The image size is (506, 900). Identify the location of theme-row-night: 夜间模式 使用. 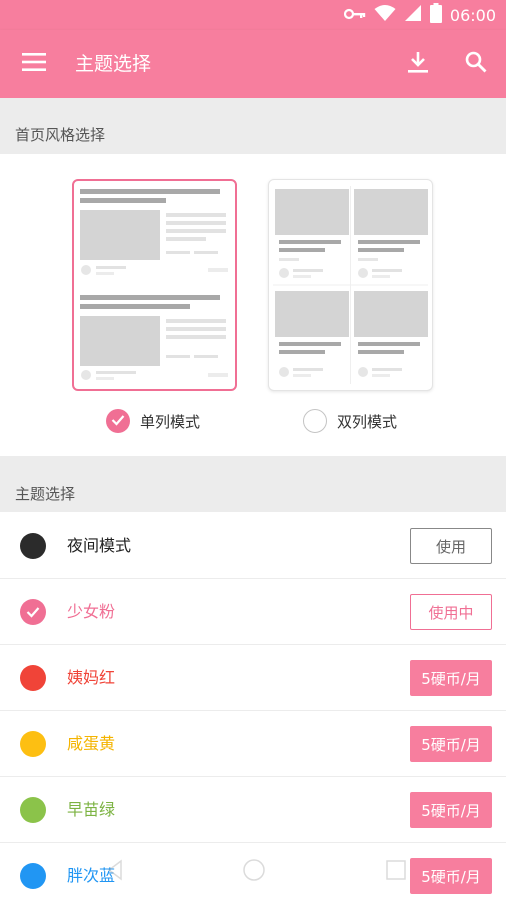
(253, 546).